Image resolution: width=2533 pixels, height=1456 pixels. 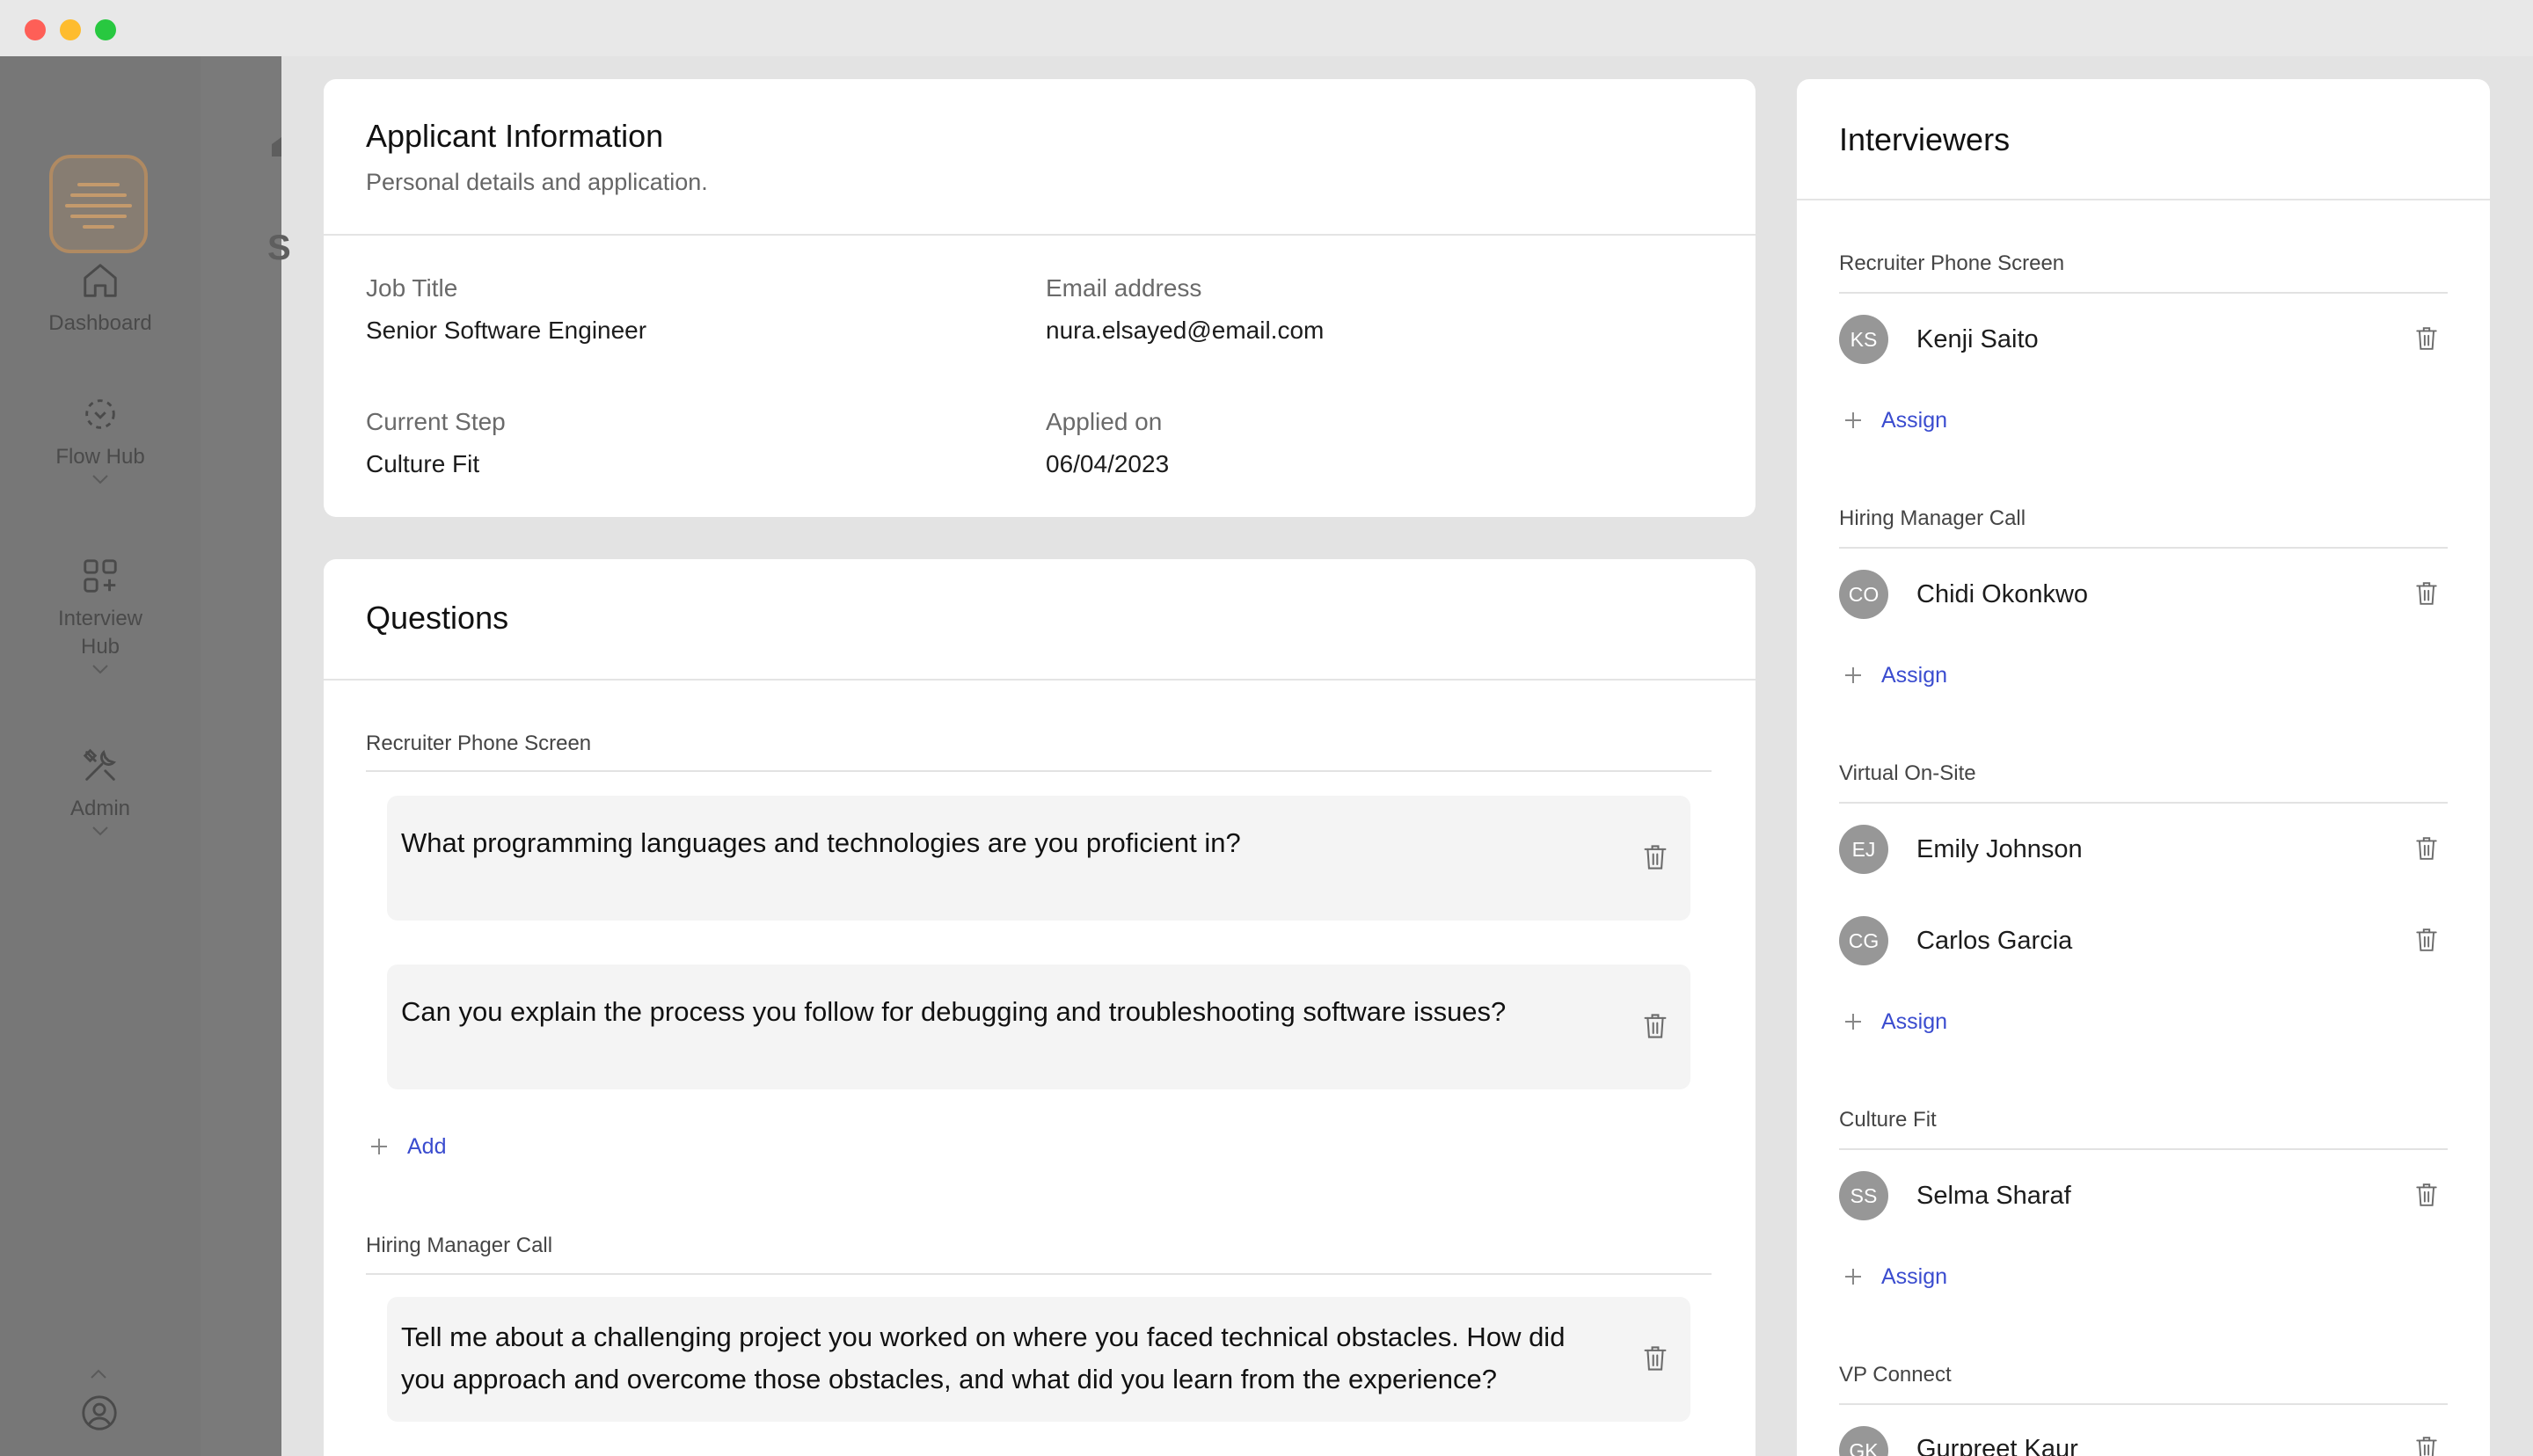 I want to click on questions-card-header: Questions, so click(x=1040, y=620).